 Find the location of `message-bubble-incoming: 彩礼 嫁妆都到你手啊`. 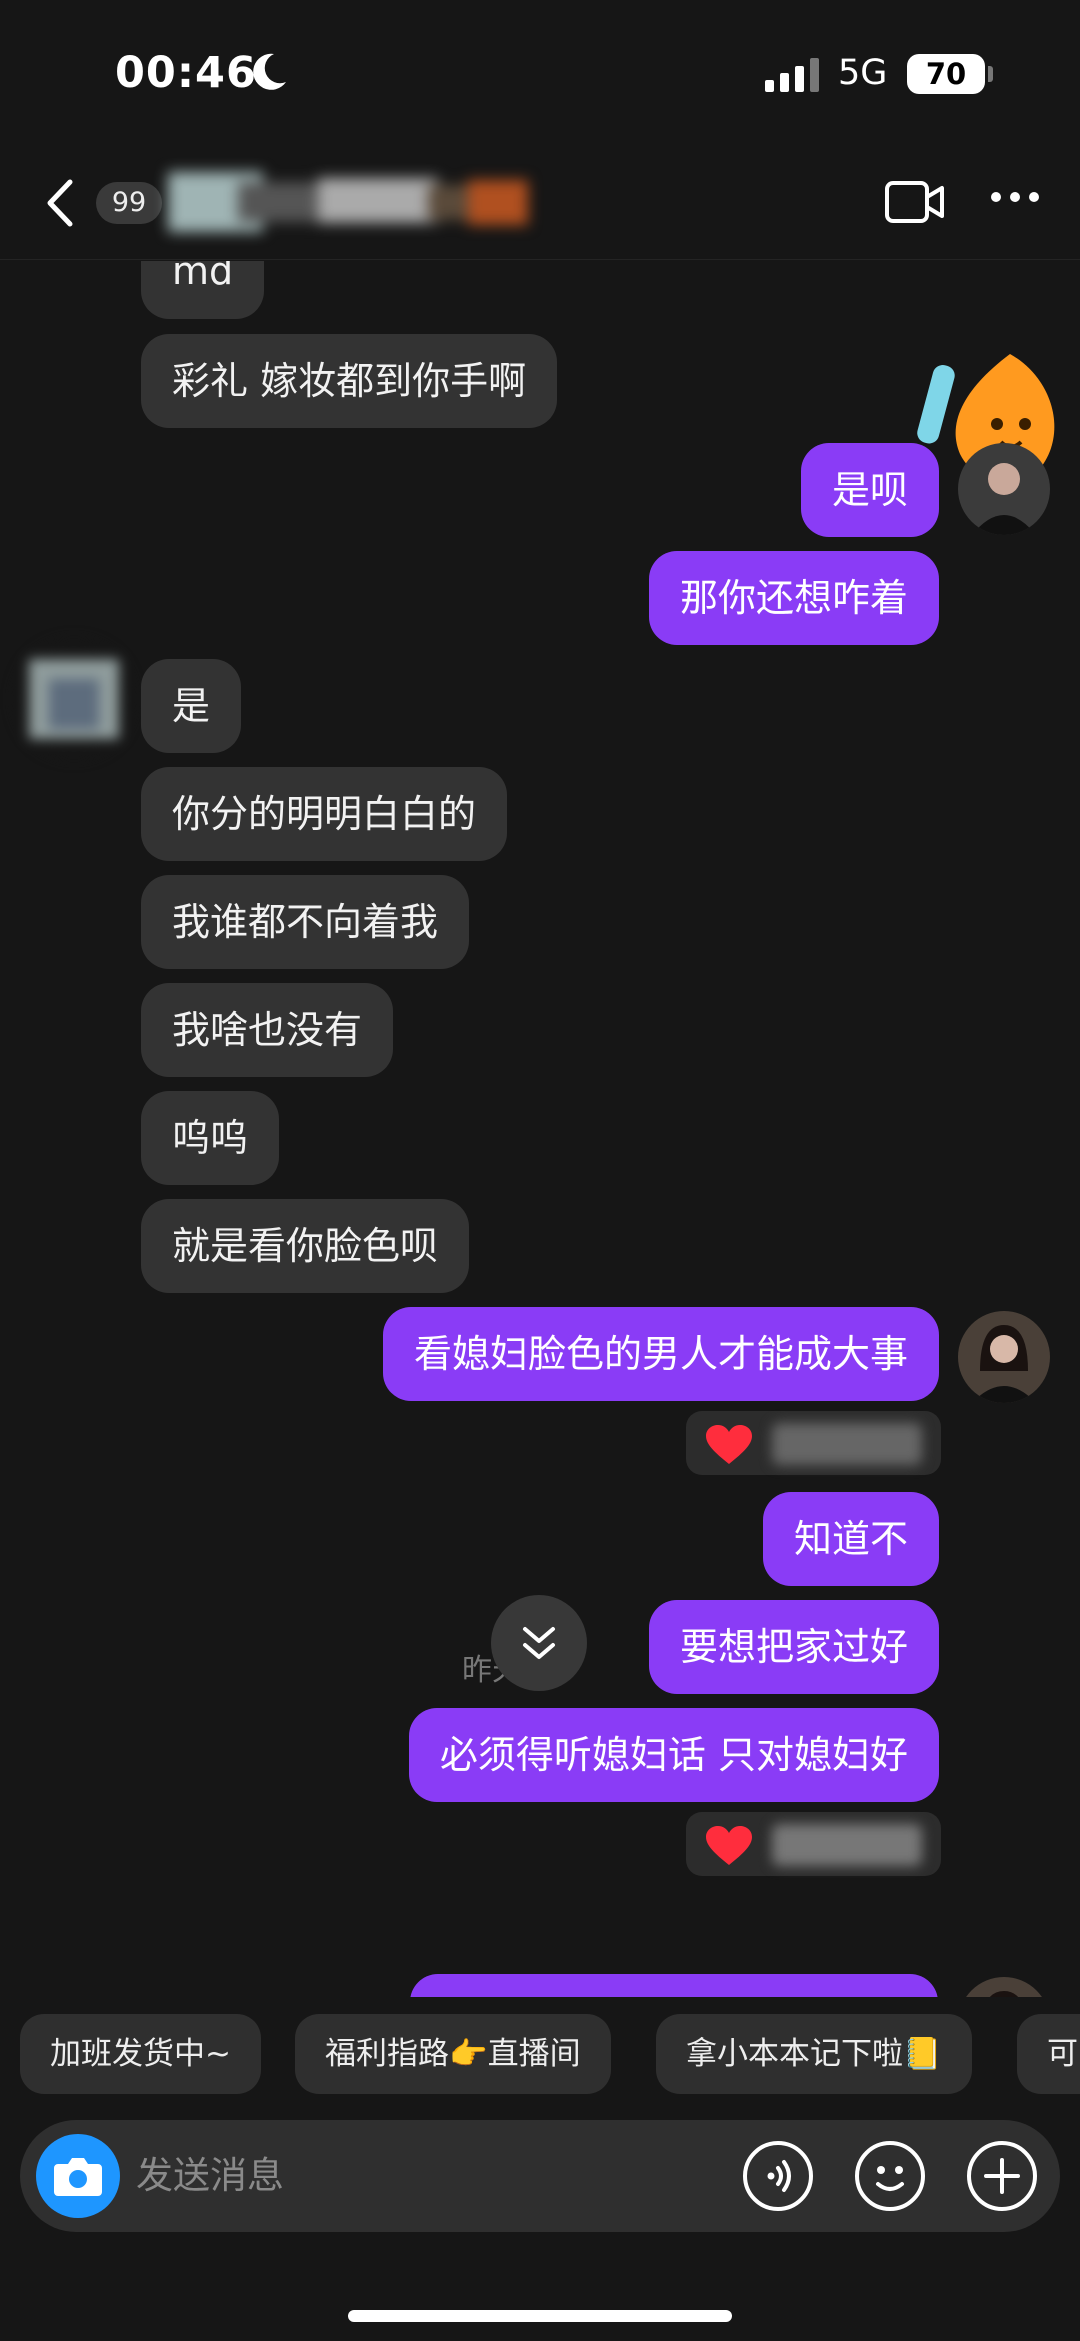

message-bubble-incoming: 彩礼 嫁妆都到你手啊 is located at coordinates (349, 381).